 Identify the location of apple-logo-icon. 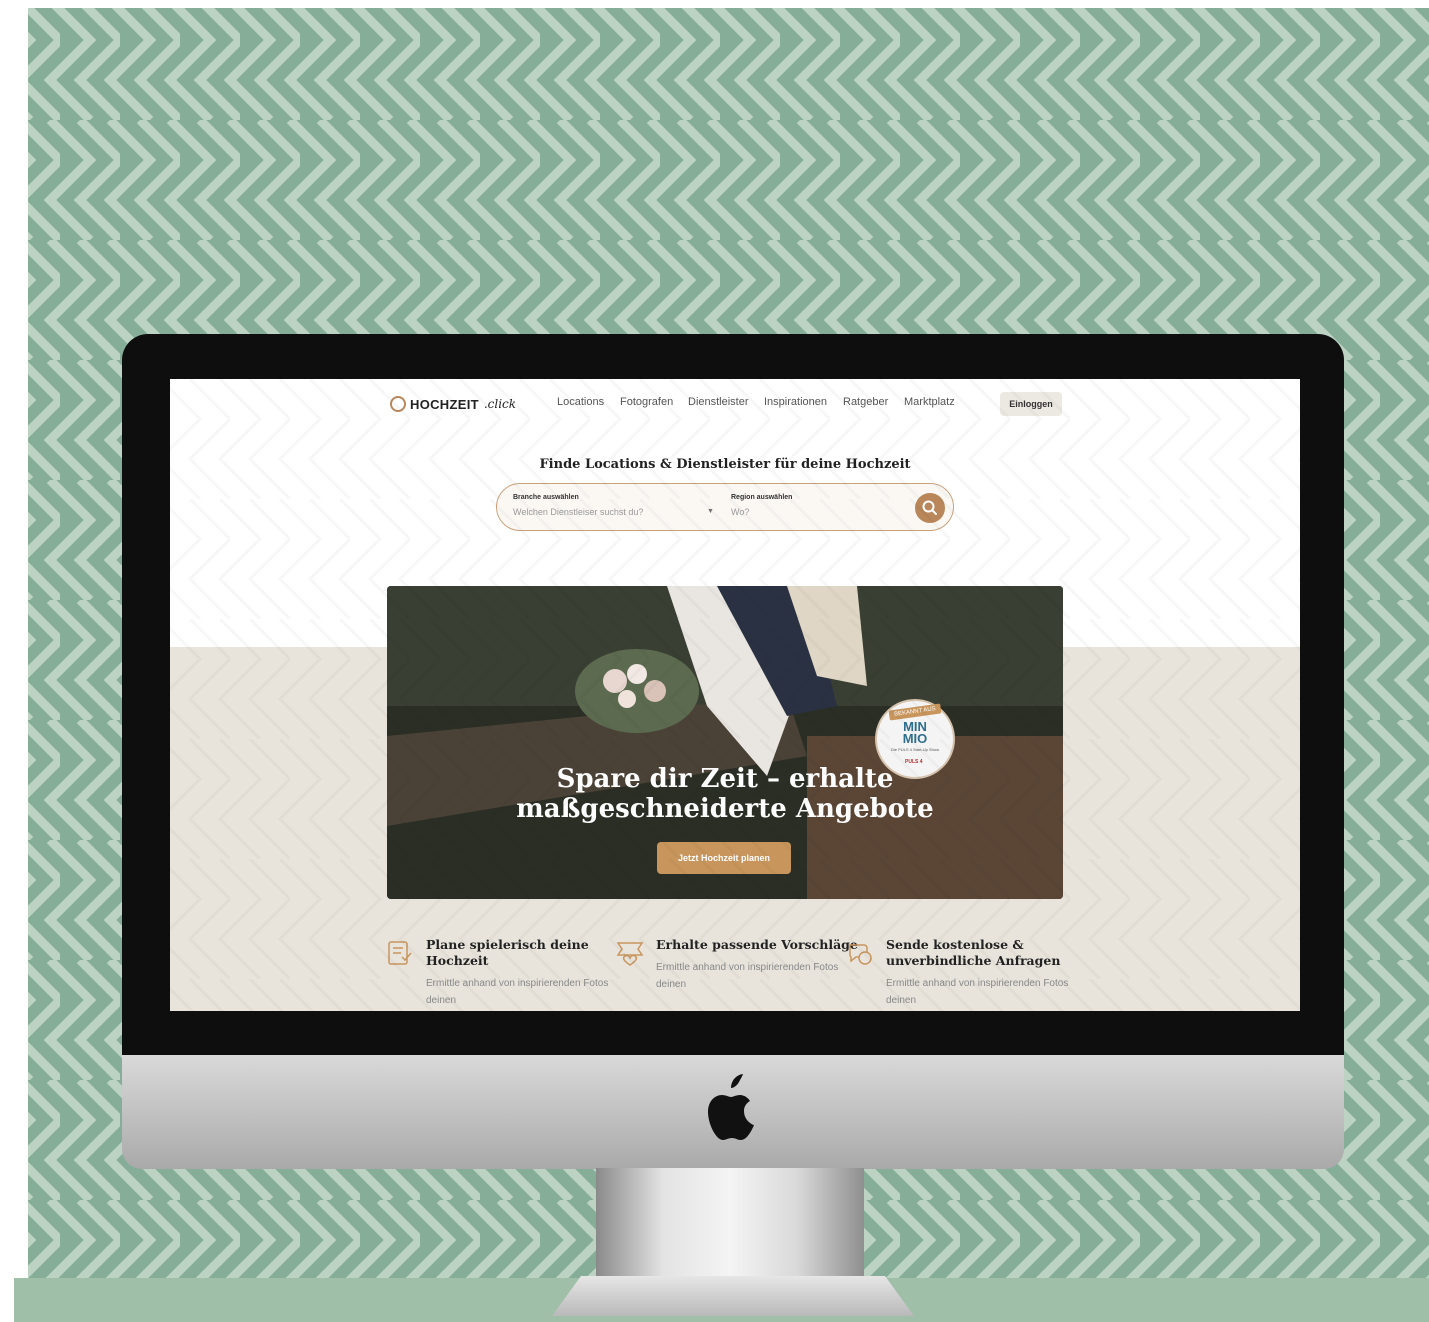
(731, 1107).